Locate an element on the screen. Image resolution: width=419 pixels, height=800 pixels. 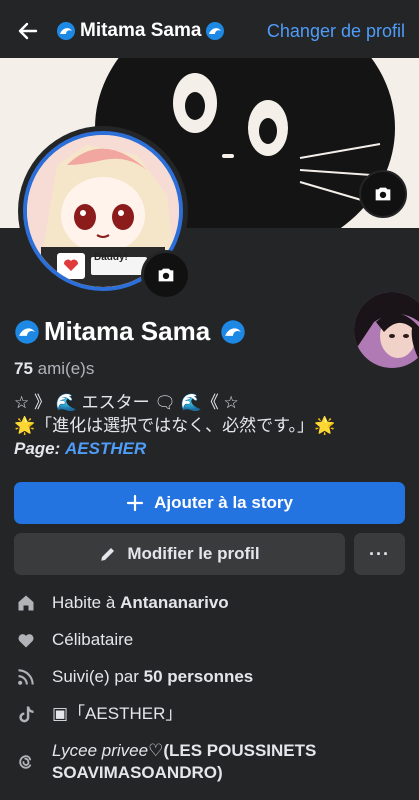
bio-line-2: 🌟「進化は選択ではなく、必然です。」🌟 is located at coordinates (175, 425).